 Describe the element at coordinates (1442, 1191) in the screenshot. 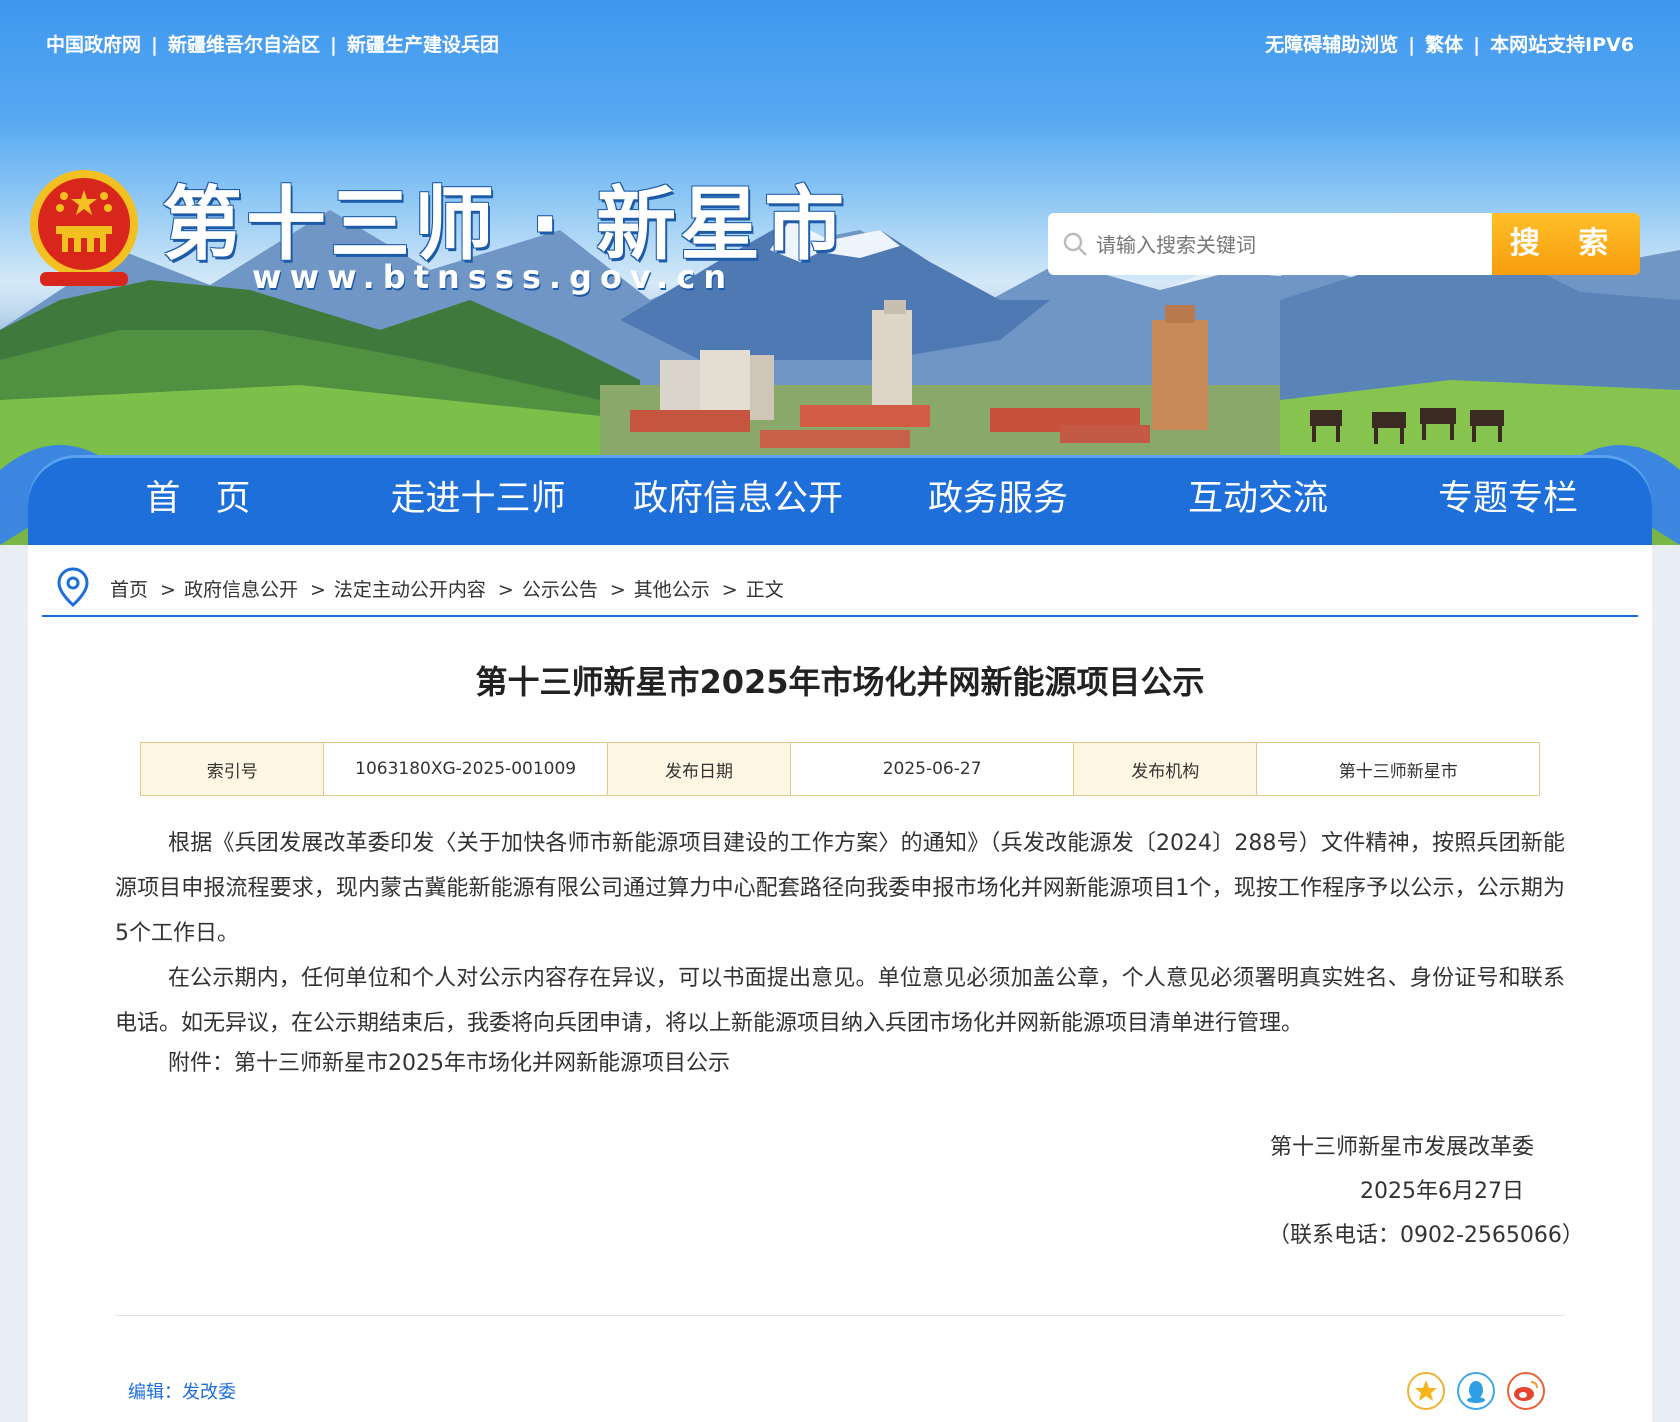

I see `signature-date: 2025年6月27日` at that location.